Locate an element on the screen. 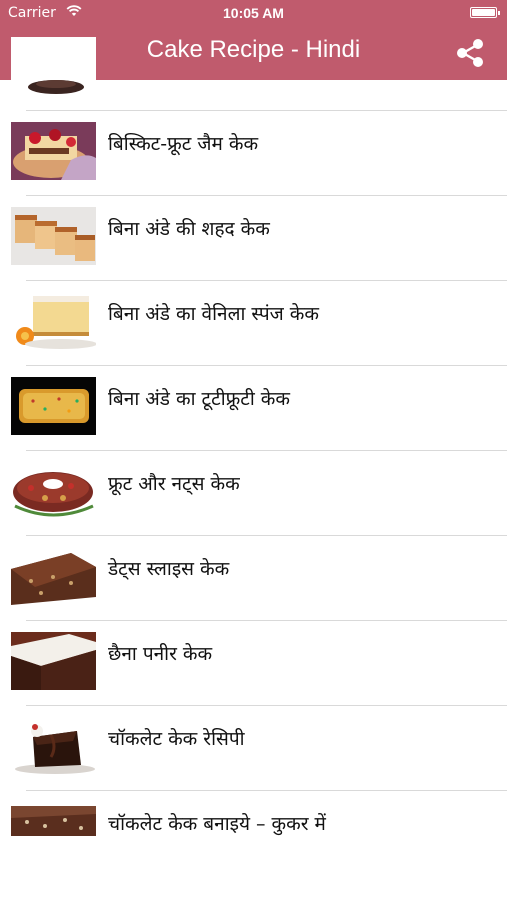  status-bar: Carrier 10:05 AM is located at coordinates (253, 13).